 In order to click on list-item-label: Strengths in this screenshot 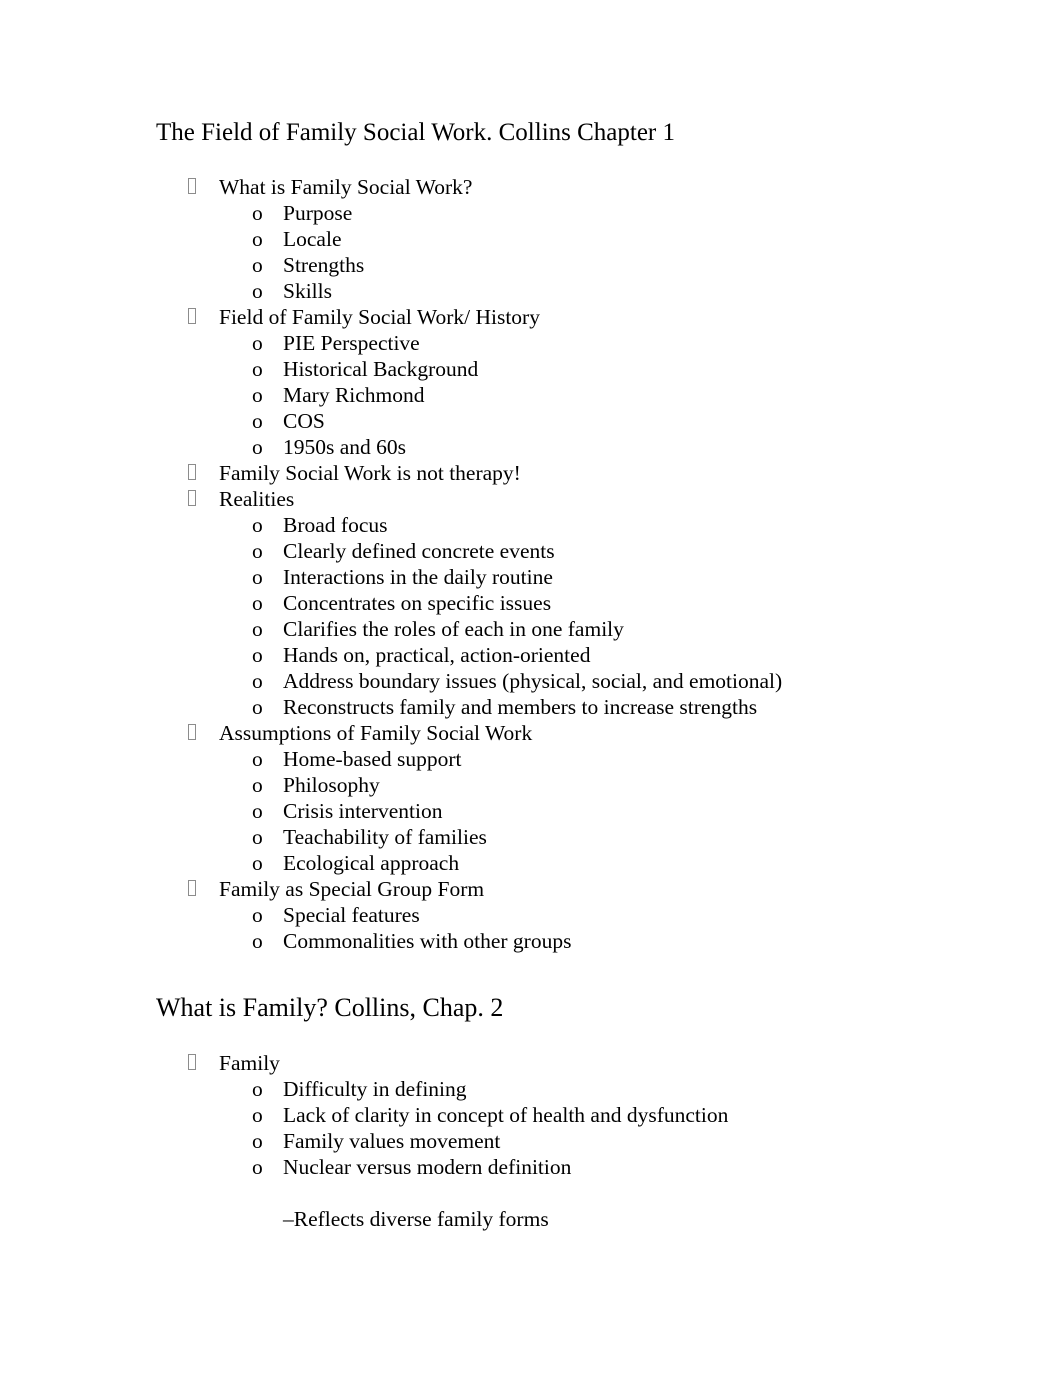, I will do `click(324, 264)`.